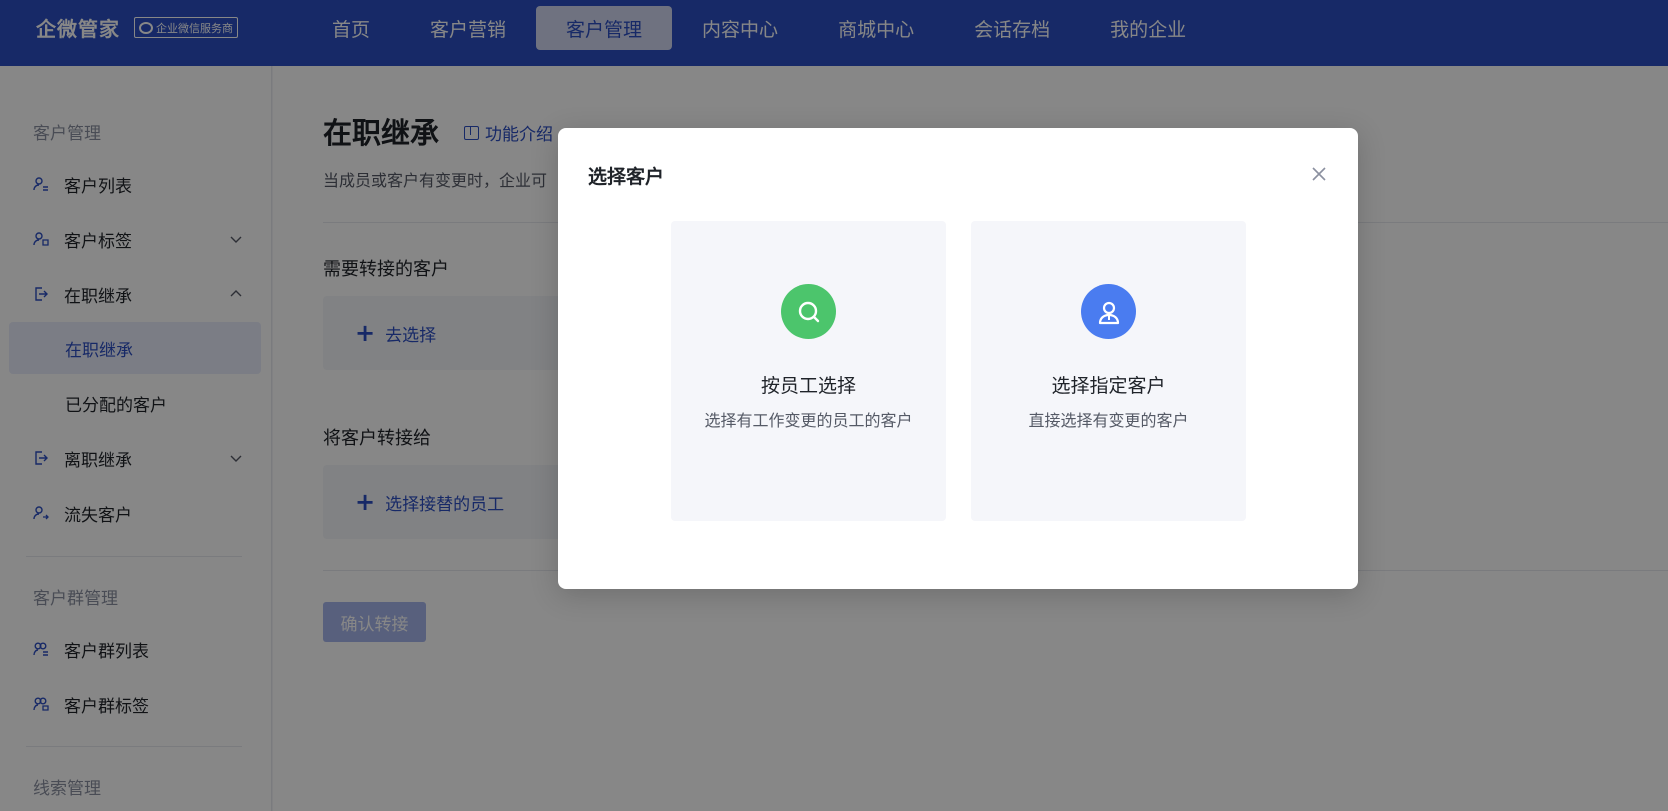 This screenshot has height=811, width=1668. Describe the element at coordinates (626, 177) in the screenshot. I see `modal-title: 选择客户` at that location.